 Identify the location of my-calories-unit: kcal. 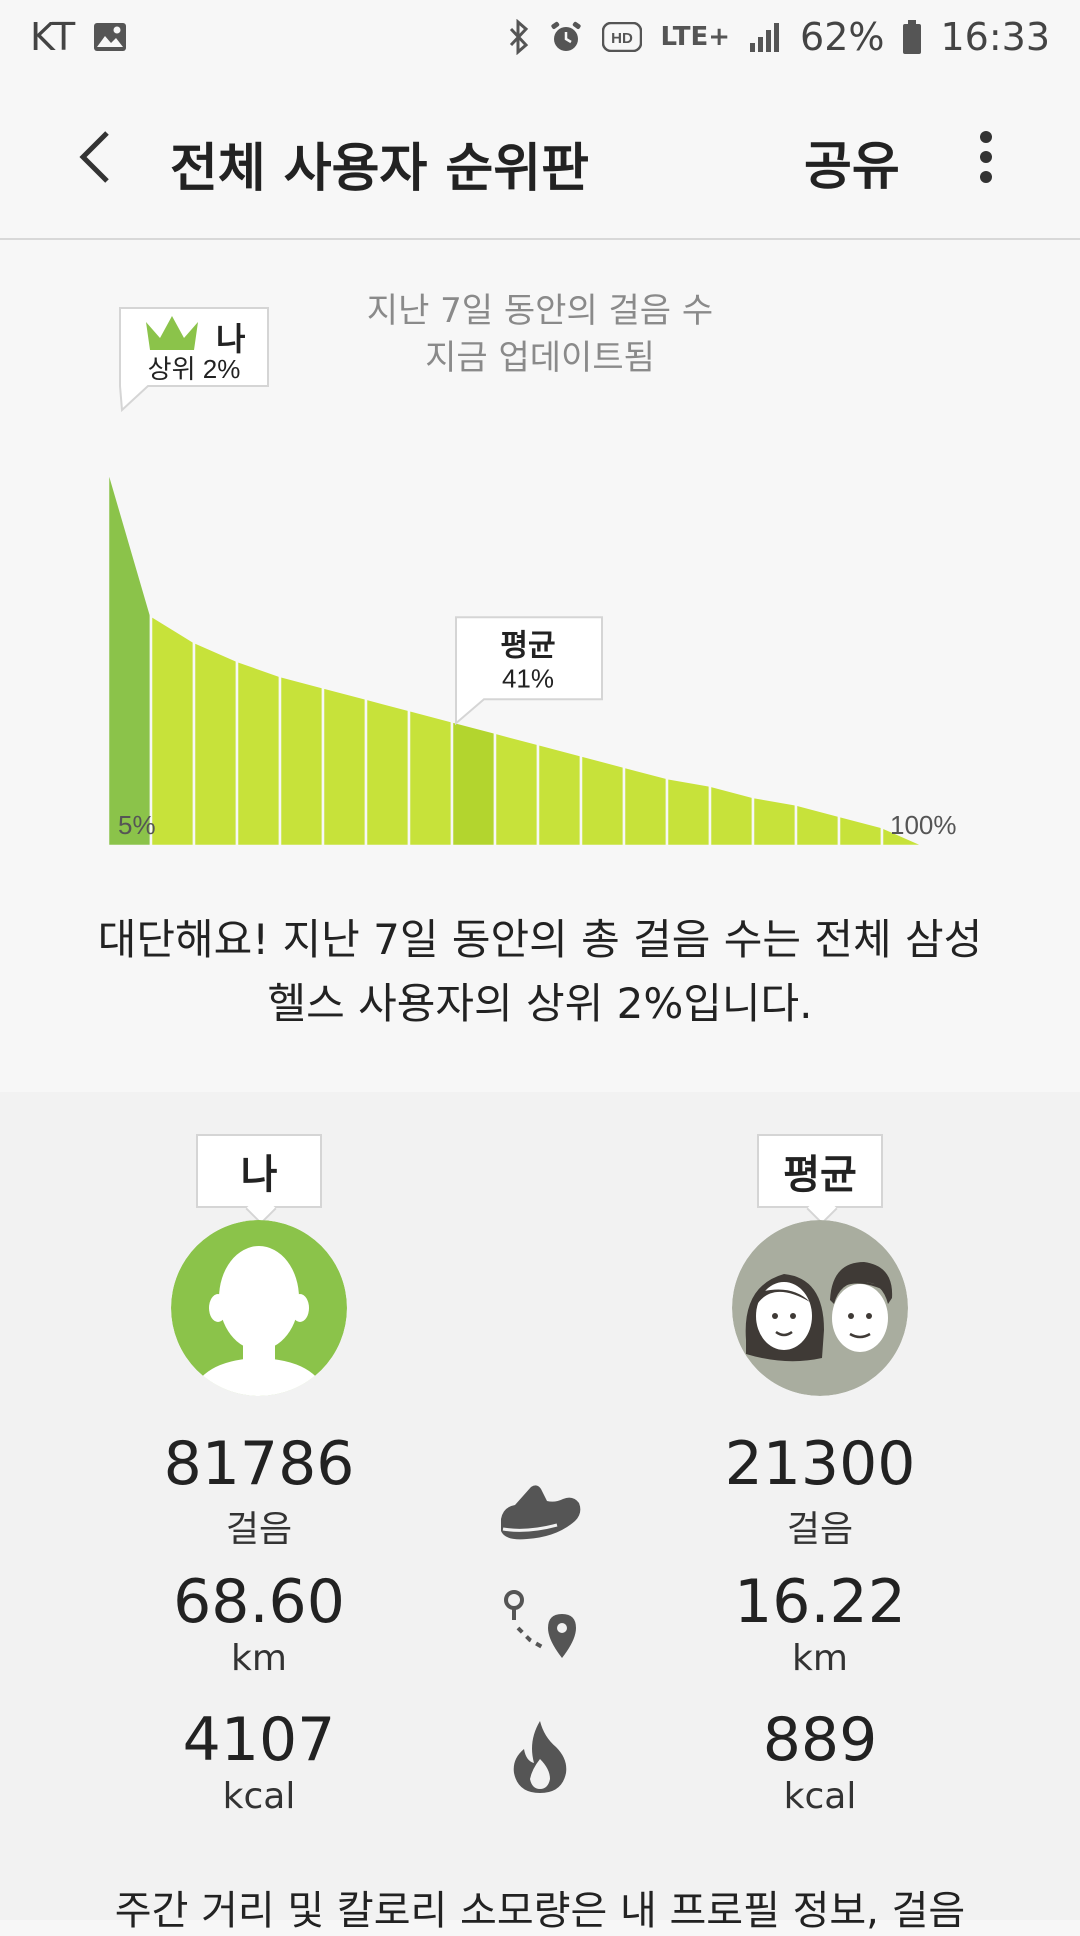
(259, 1796).